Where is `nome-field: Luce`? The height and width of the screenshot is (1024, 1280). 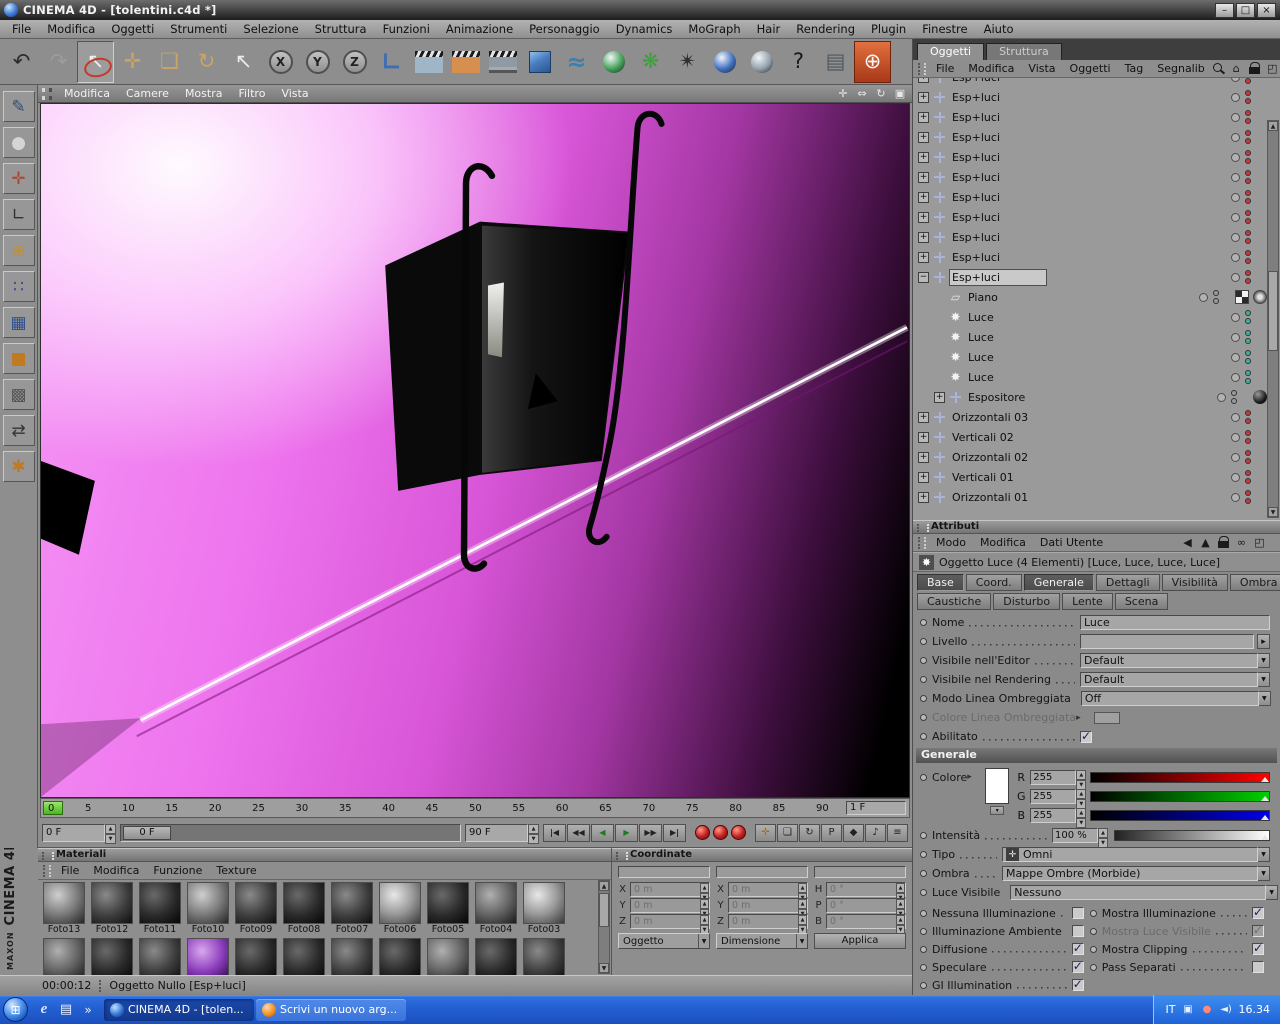 nome-field: Luce is located at coordinates (1175, 622).